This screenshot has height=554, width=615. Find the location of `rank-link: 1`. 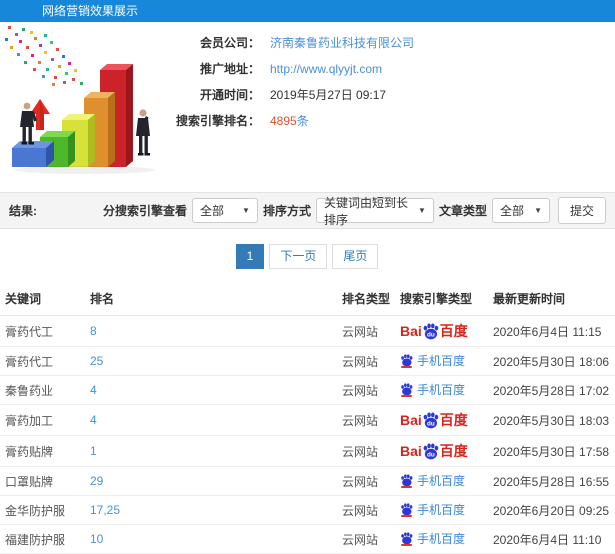

rank-link: 1 is located at coordinates (93, 451).